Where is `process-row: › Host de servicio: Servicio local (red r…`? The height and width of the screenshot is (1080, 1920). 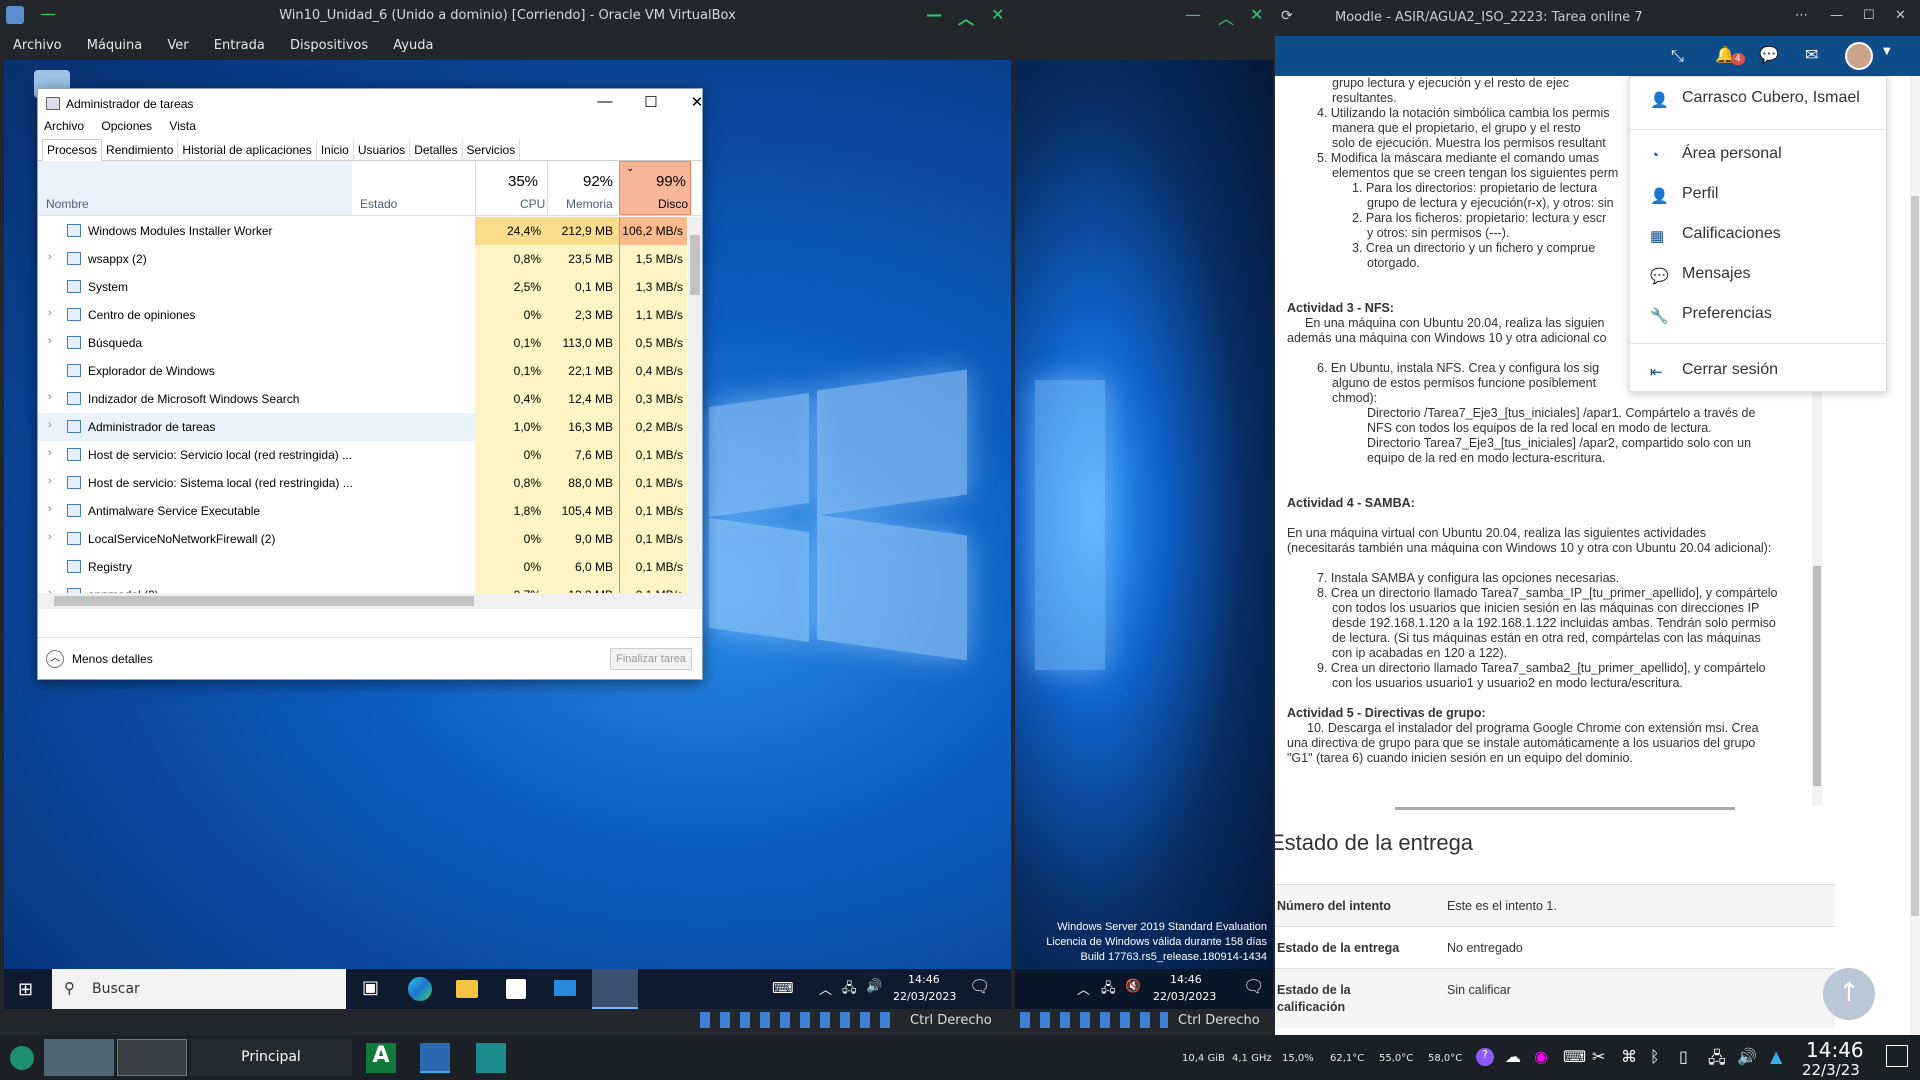 process-row: › Host de servicio: Servicio local (red r… is located at coordinates (362, 455).